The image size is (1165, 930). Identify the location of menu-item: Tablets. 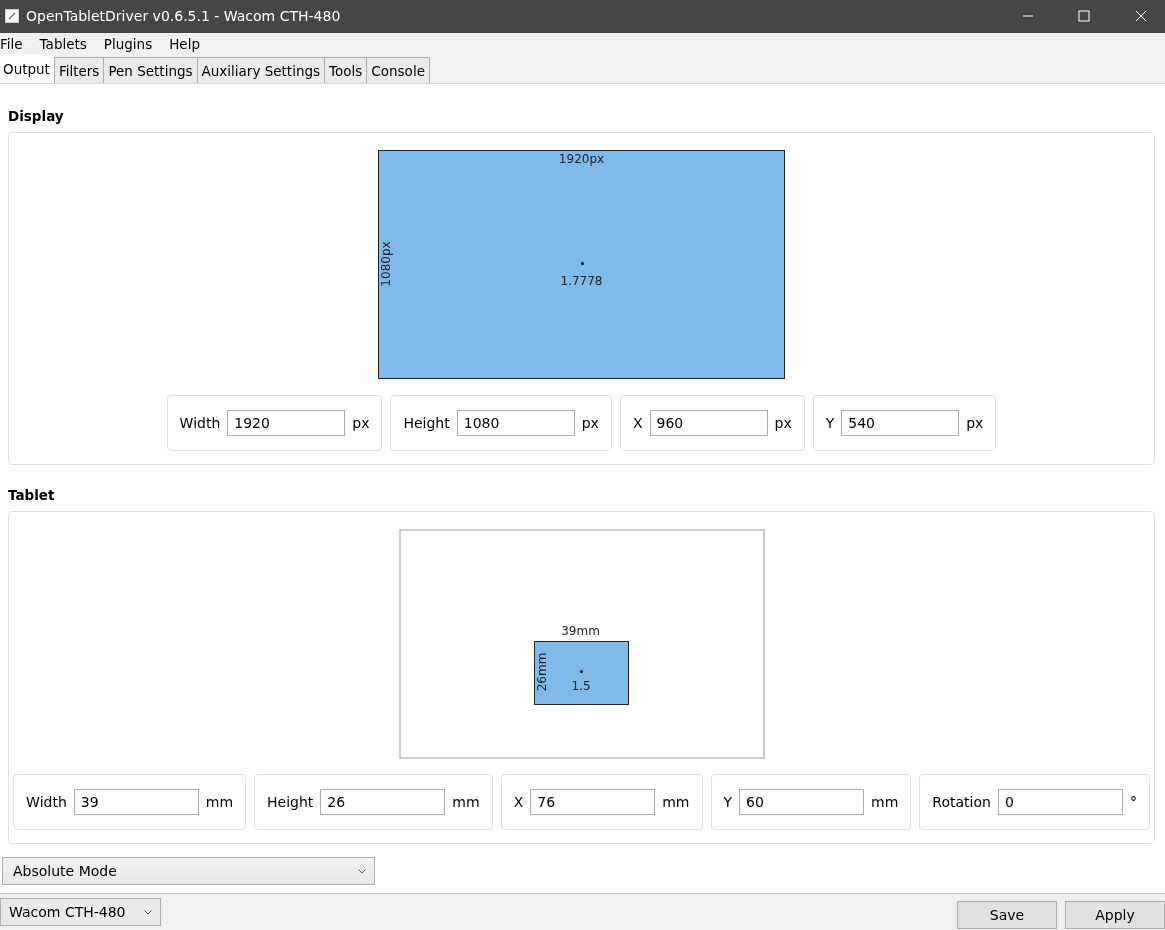
(67, 44).